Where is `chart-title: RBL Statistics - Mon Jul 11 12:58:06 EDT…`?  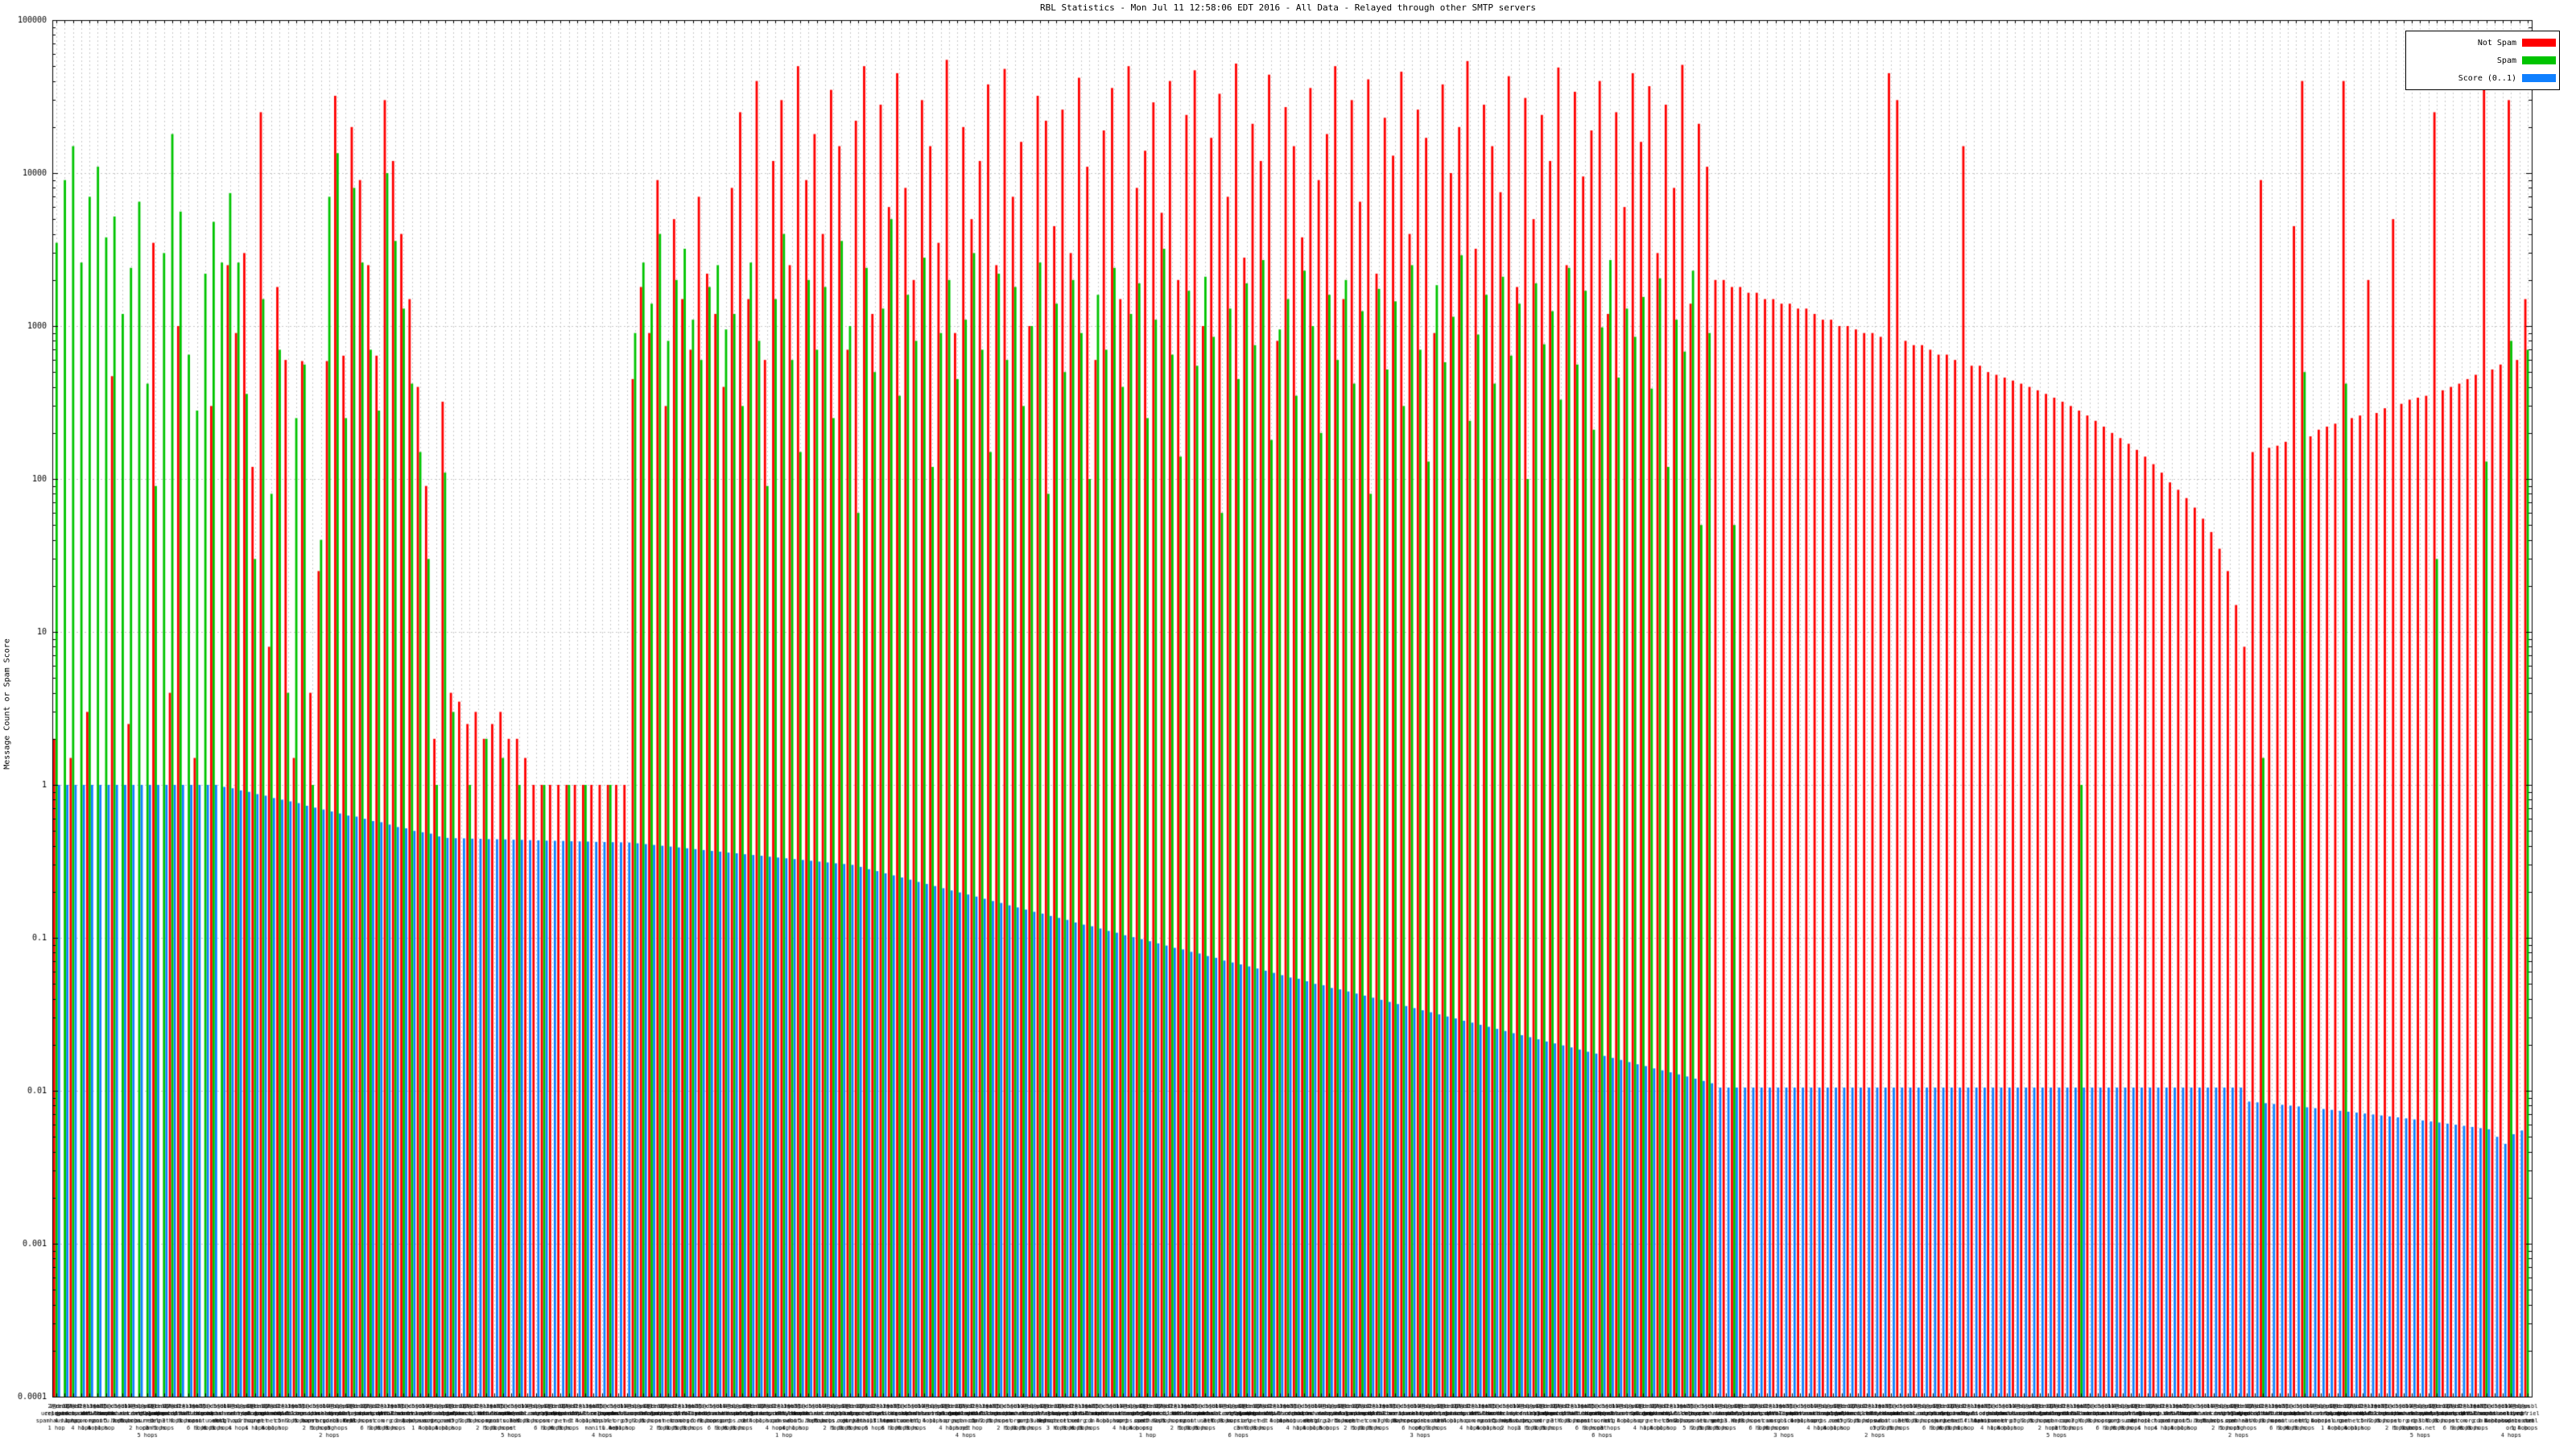 chart-title: RBL Statistics - Mon Jul 11 12:58:06 EDT… is located at coordinates (1288, 7).